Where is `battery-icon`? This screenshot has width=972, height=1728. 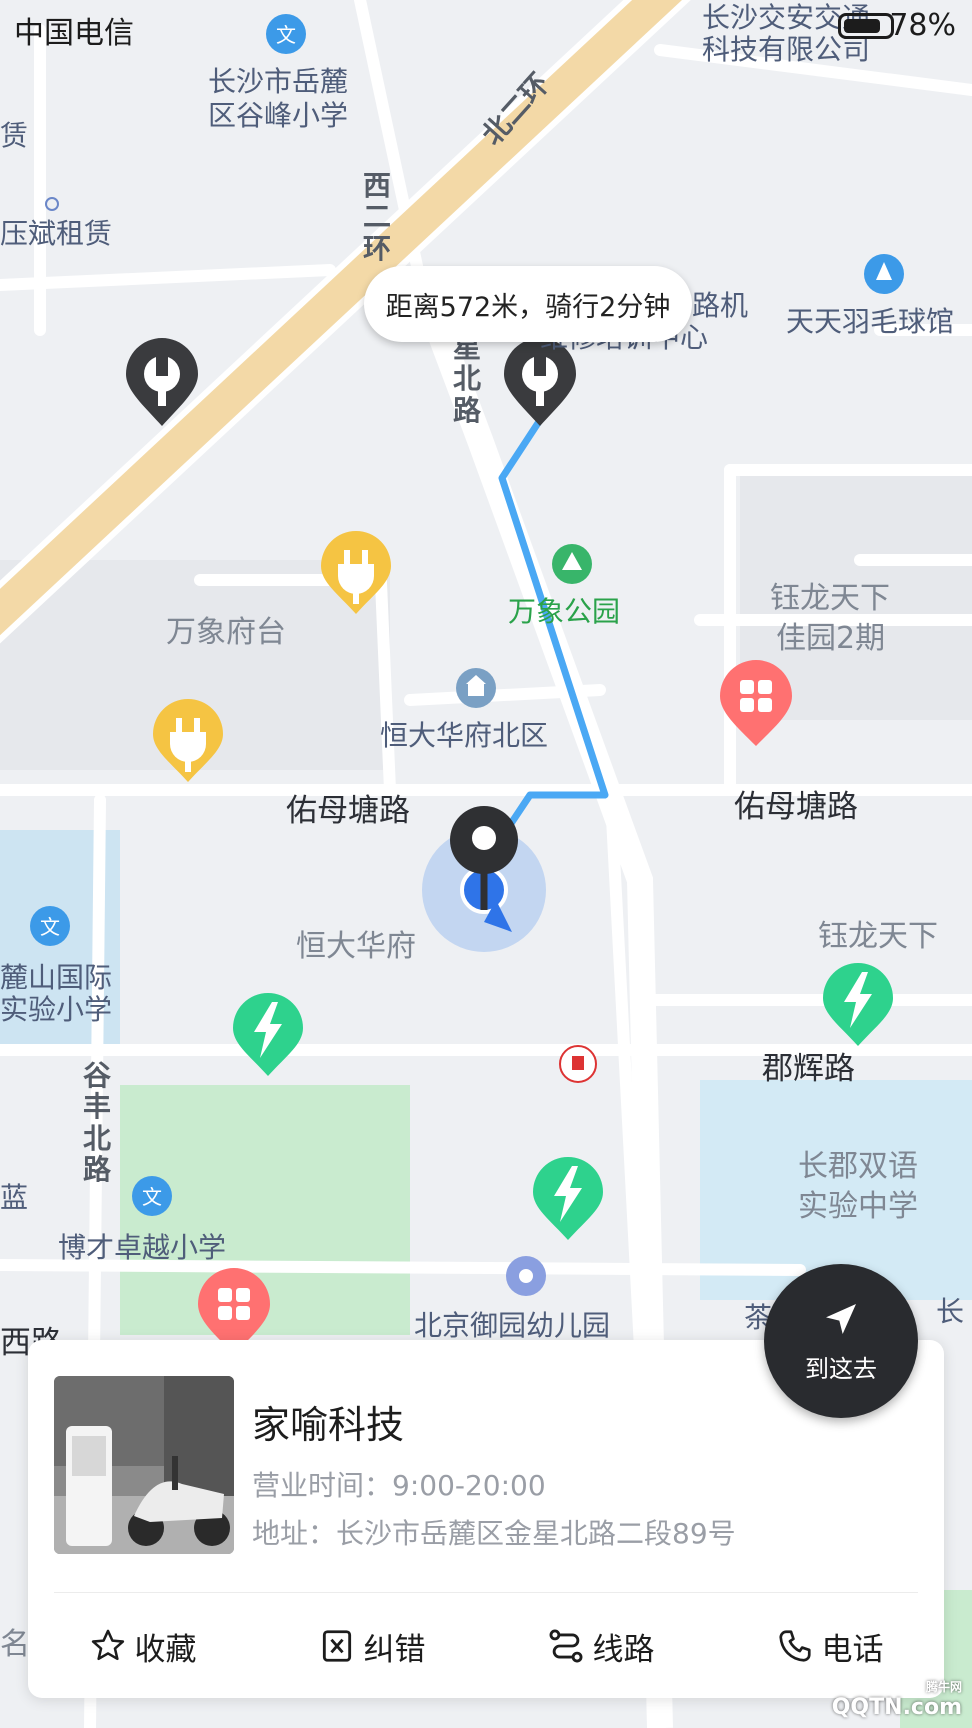 battery-icon is located at coordinates (866, 26).